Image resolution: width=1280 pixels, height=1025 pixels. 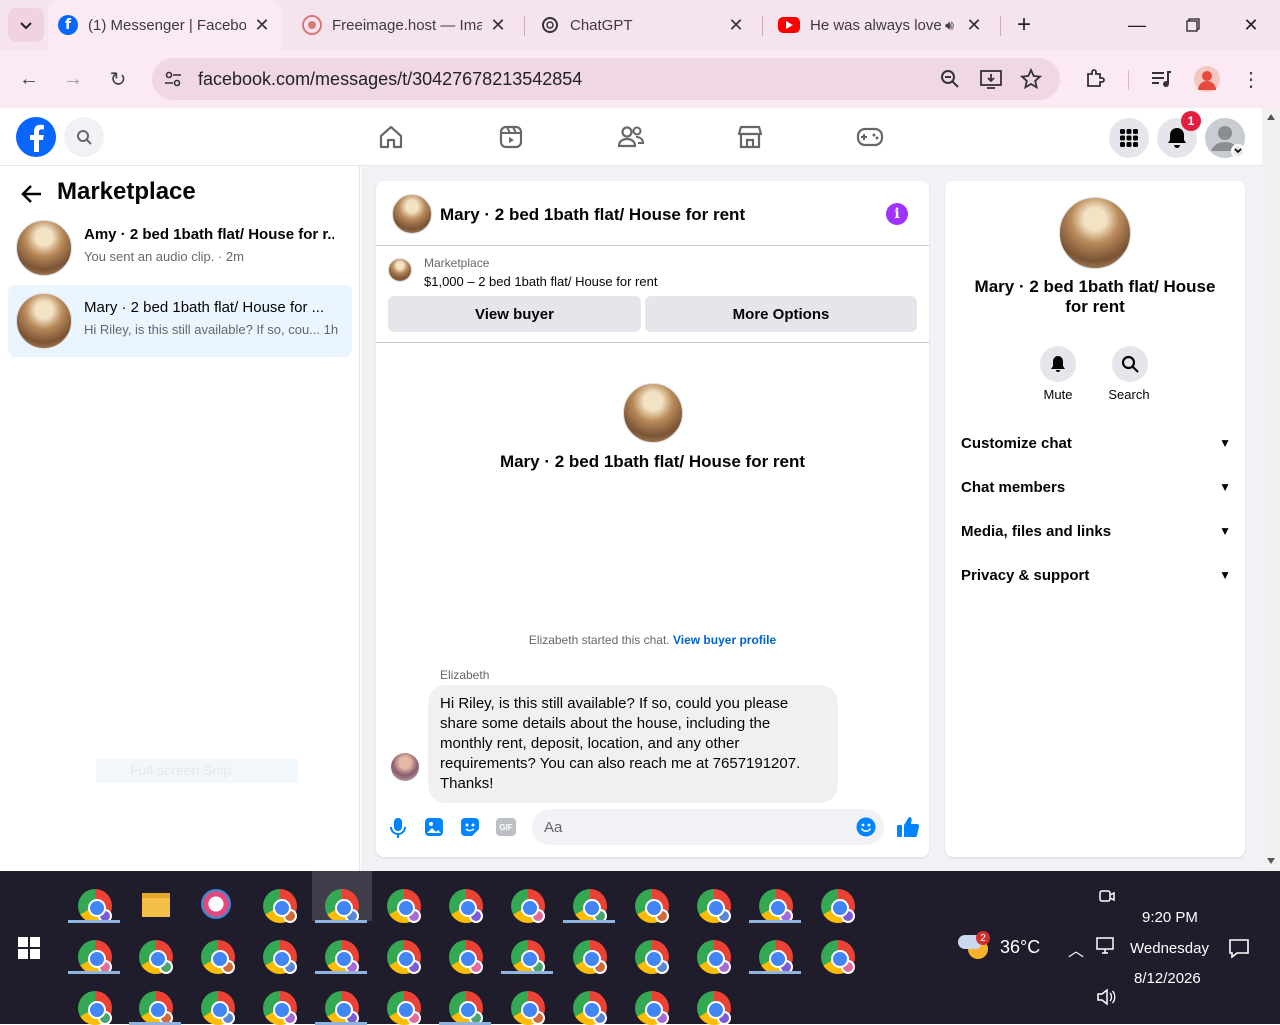 What do you see at coordinates (514, 314) in the screenshot?
I see `view-buyer-button: View buyer` at bounding box center [514, 314].